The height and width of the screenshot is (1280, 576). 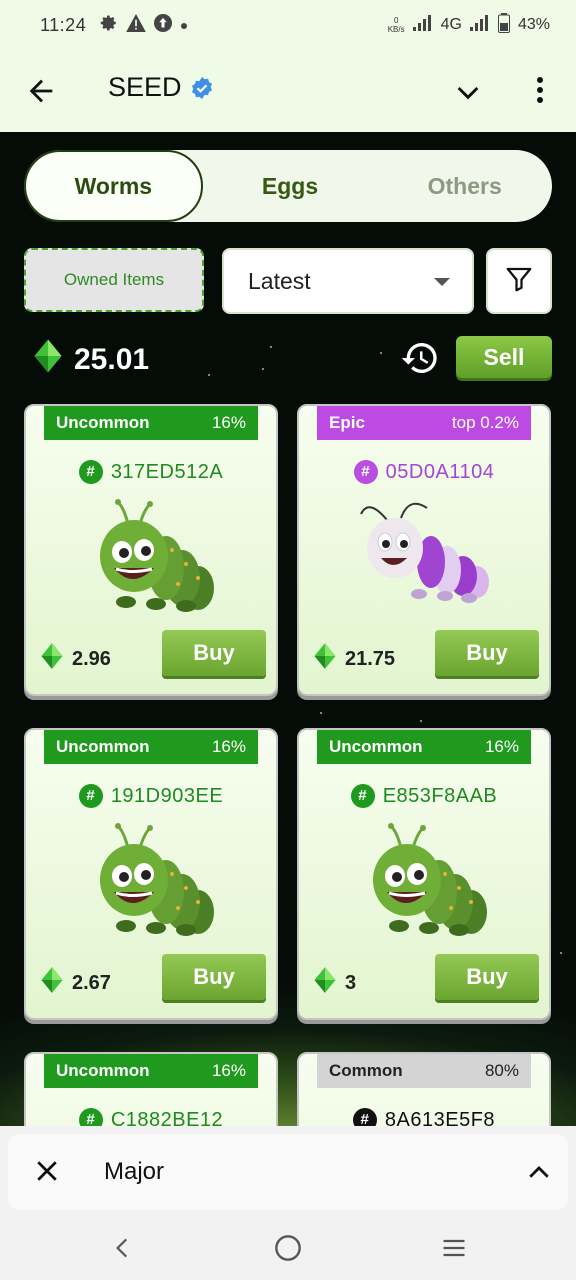 I want to click on rarity-percent: 80%, so click(x=501, y=1070).